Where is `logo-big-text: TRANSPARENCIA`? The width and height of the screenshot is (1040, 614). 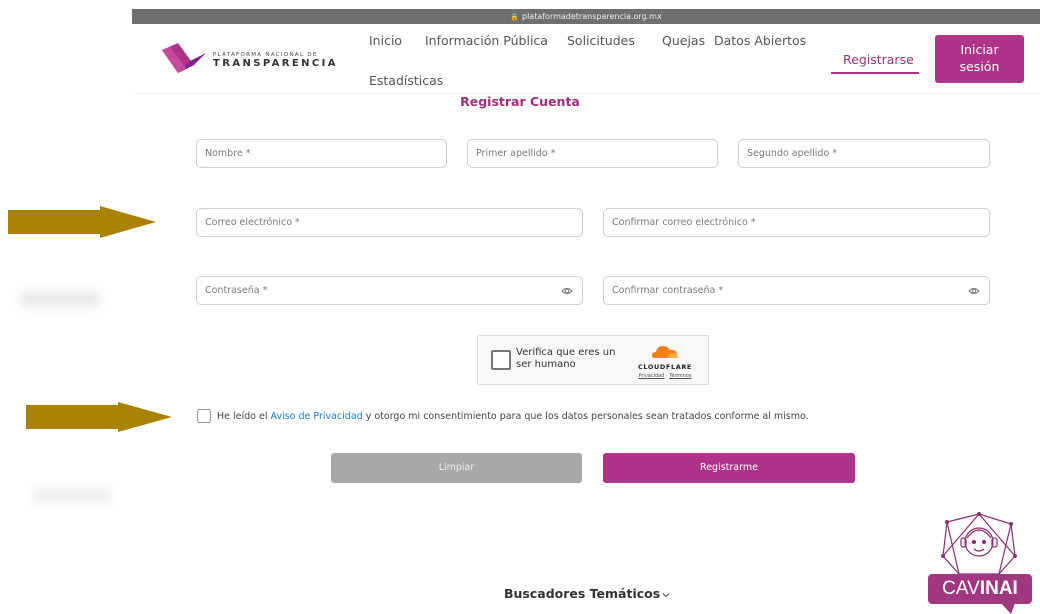
logo-big-text: TRANSPARENCIA is located at coordinates (275, 63).